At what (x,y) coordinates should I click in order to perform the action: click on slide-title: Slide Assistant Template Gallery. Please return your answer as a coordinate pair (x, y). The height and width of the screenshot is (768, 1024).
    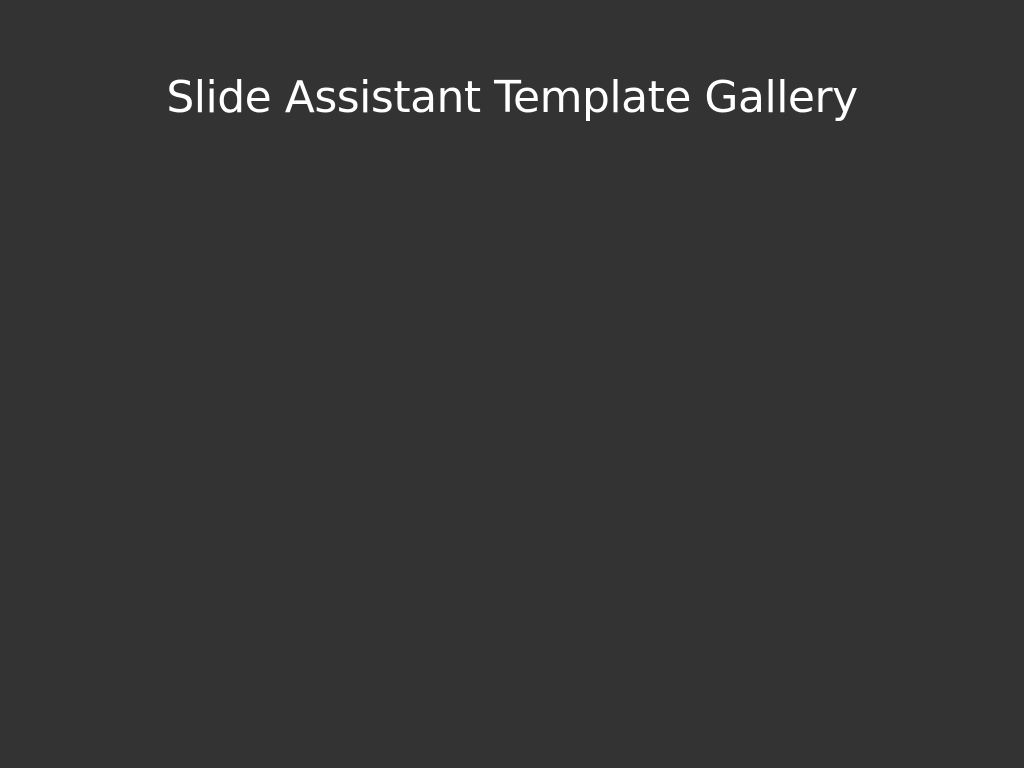
    Looking at the image, I should click on (512, 98).